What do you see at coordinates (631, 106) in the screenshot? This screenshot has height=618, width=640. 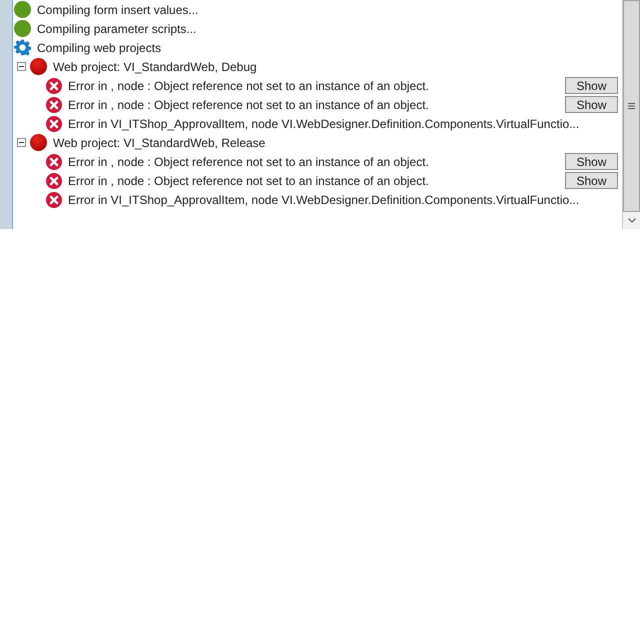 I see `grip-icon` at bounding box center [631, 106].